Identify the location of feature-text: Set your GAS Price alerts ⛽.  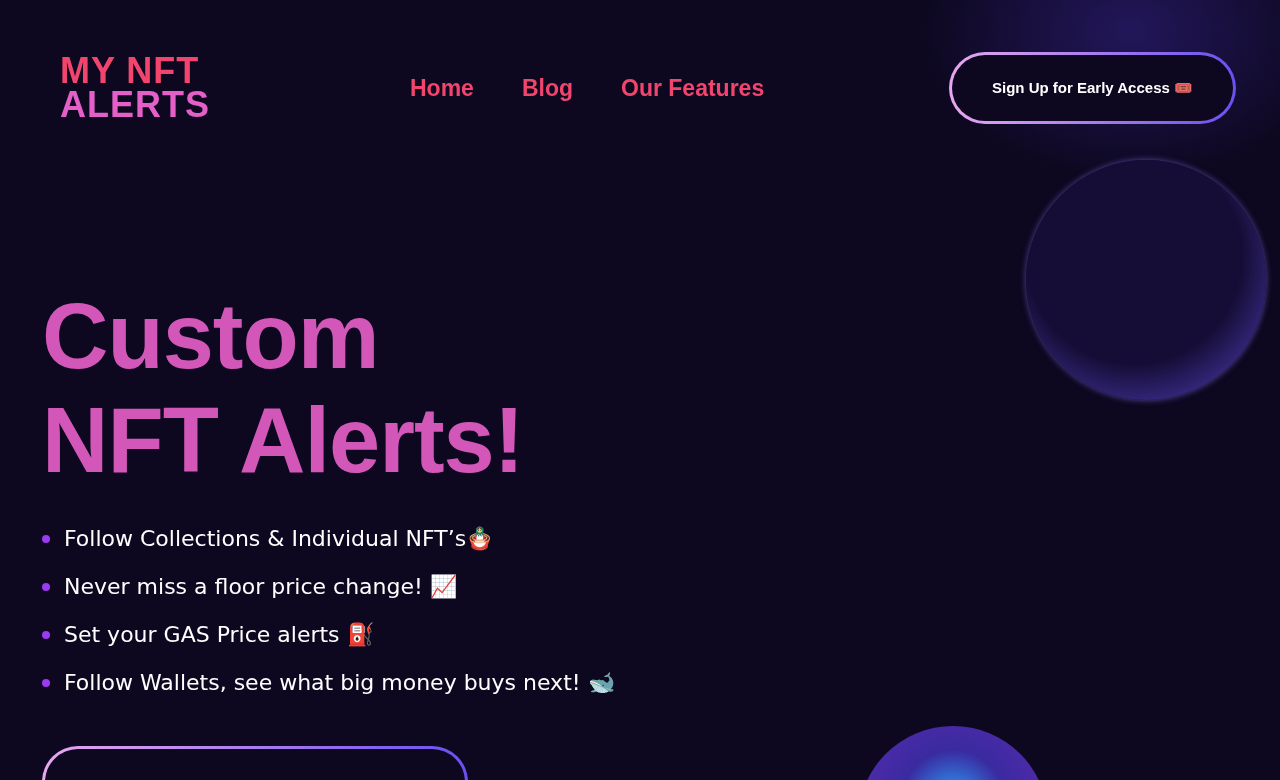
(219, 635).